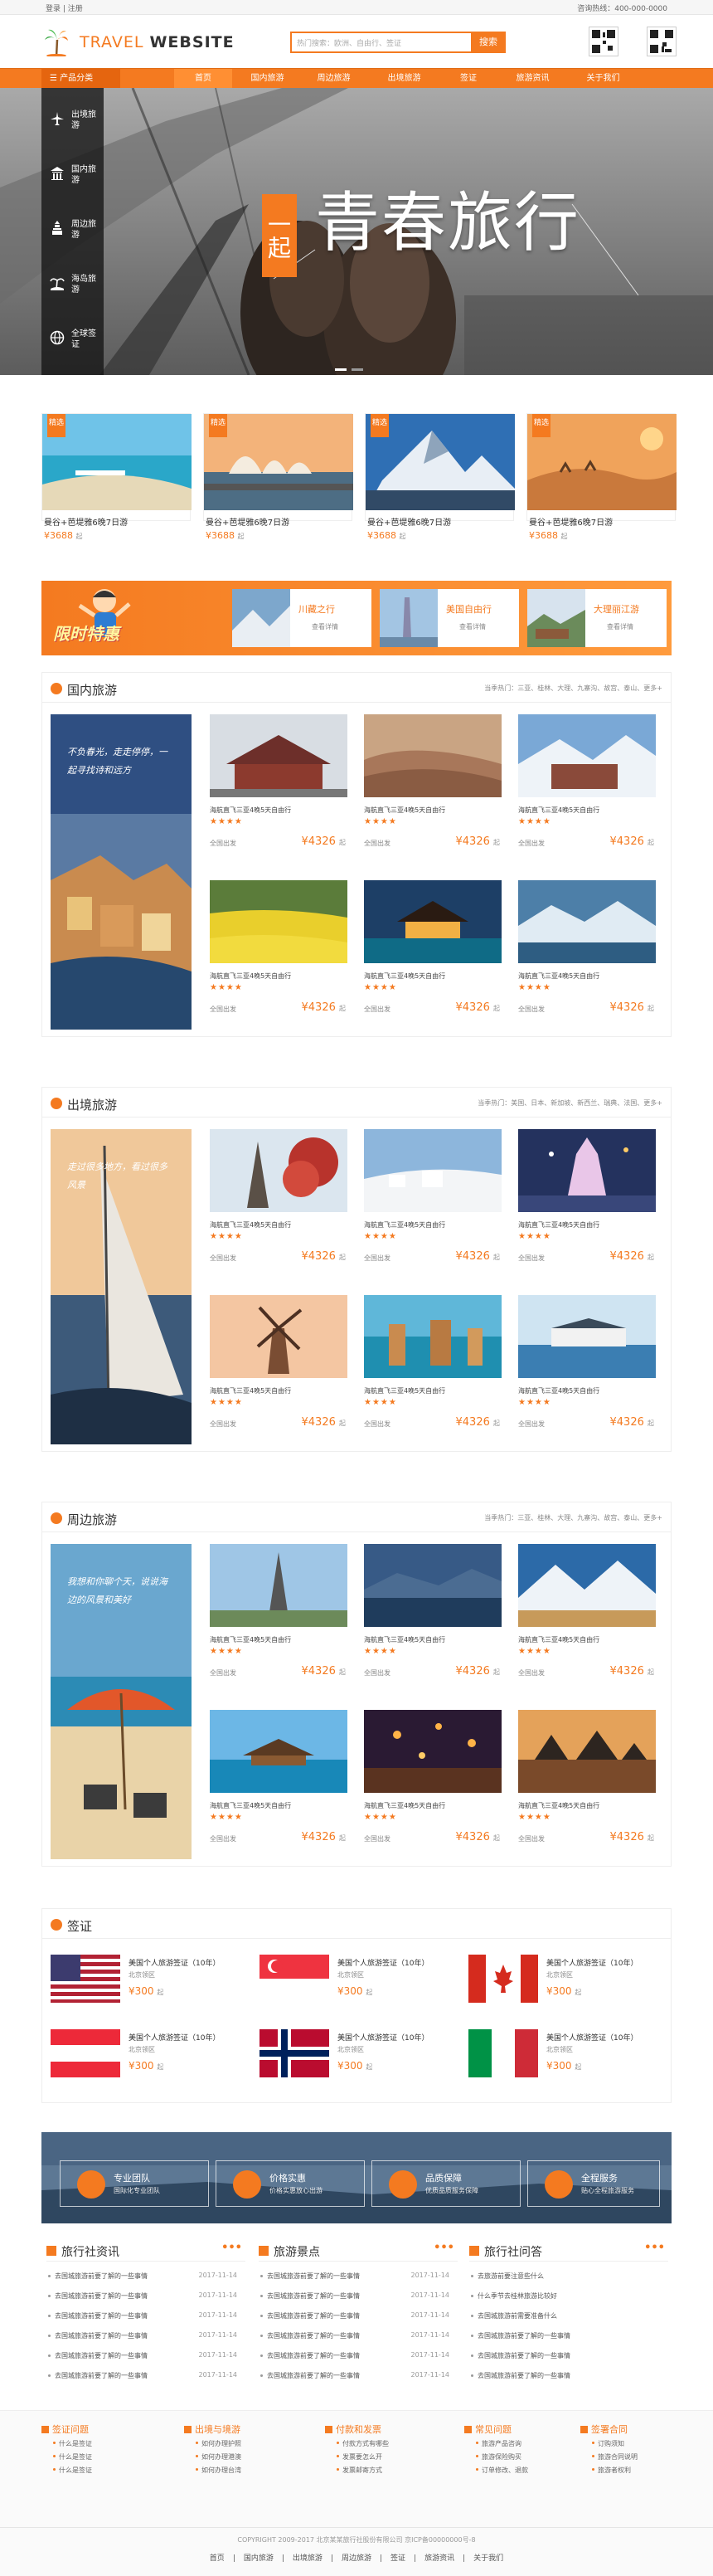  Describe the element at coordinates (267, 79) in the screenshot. I see `nav-item-domestic: 国内旅游` at that location.